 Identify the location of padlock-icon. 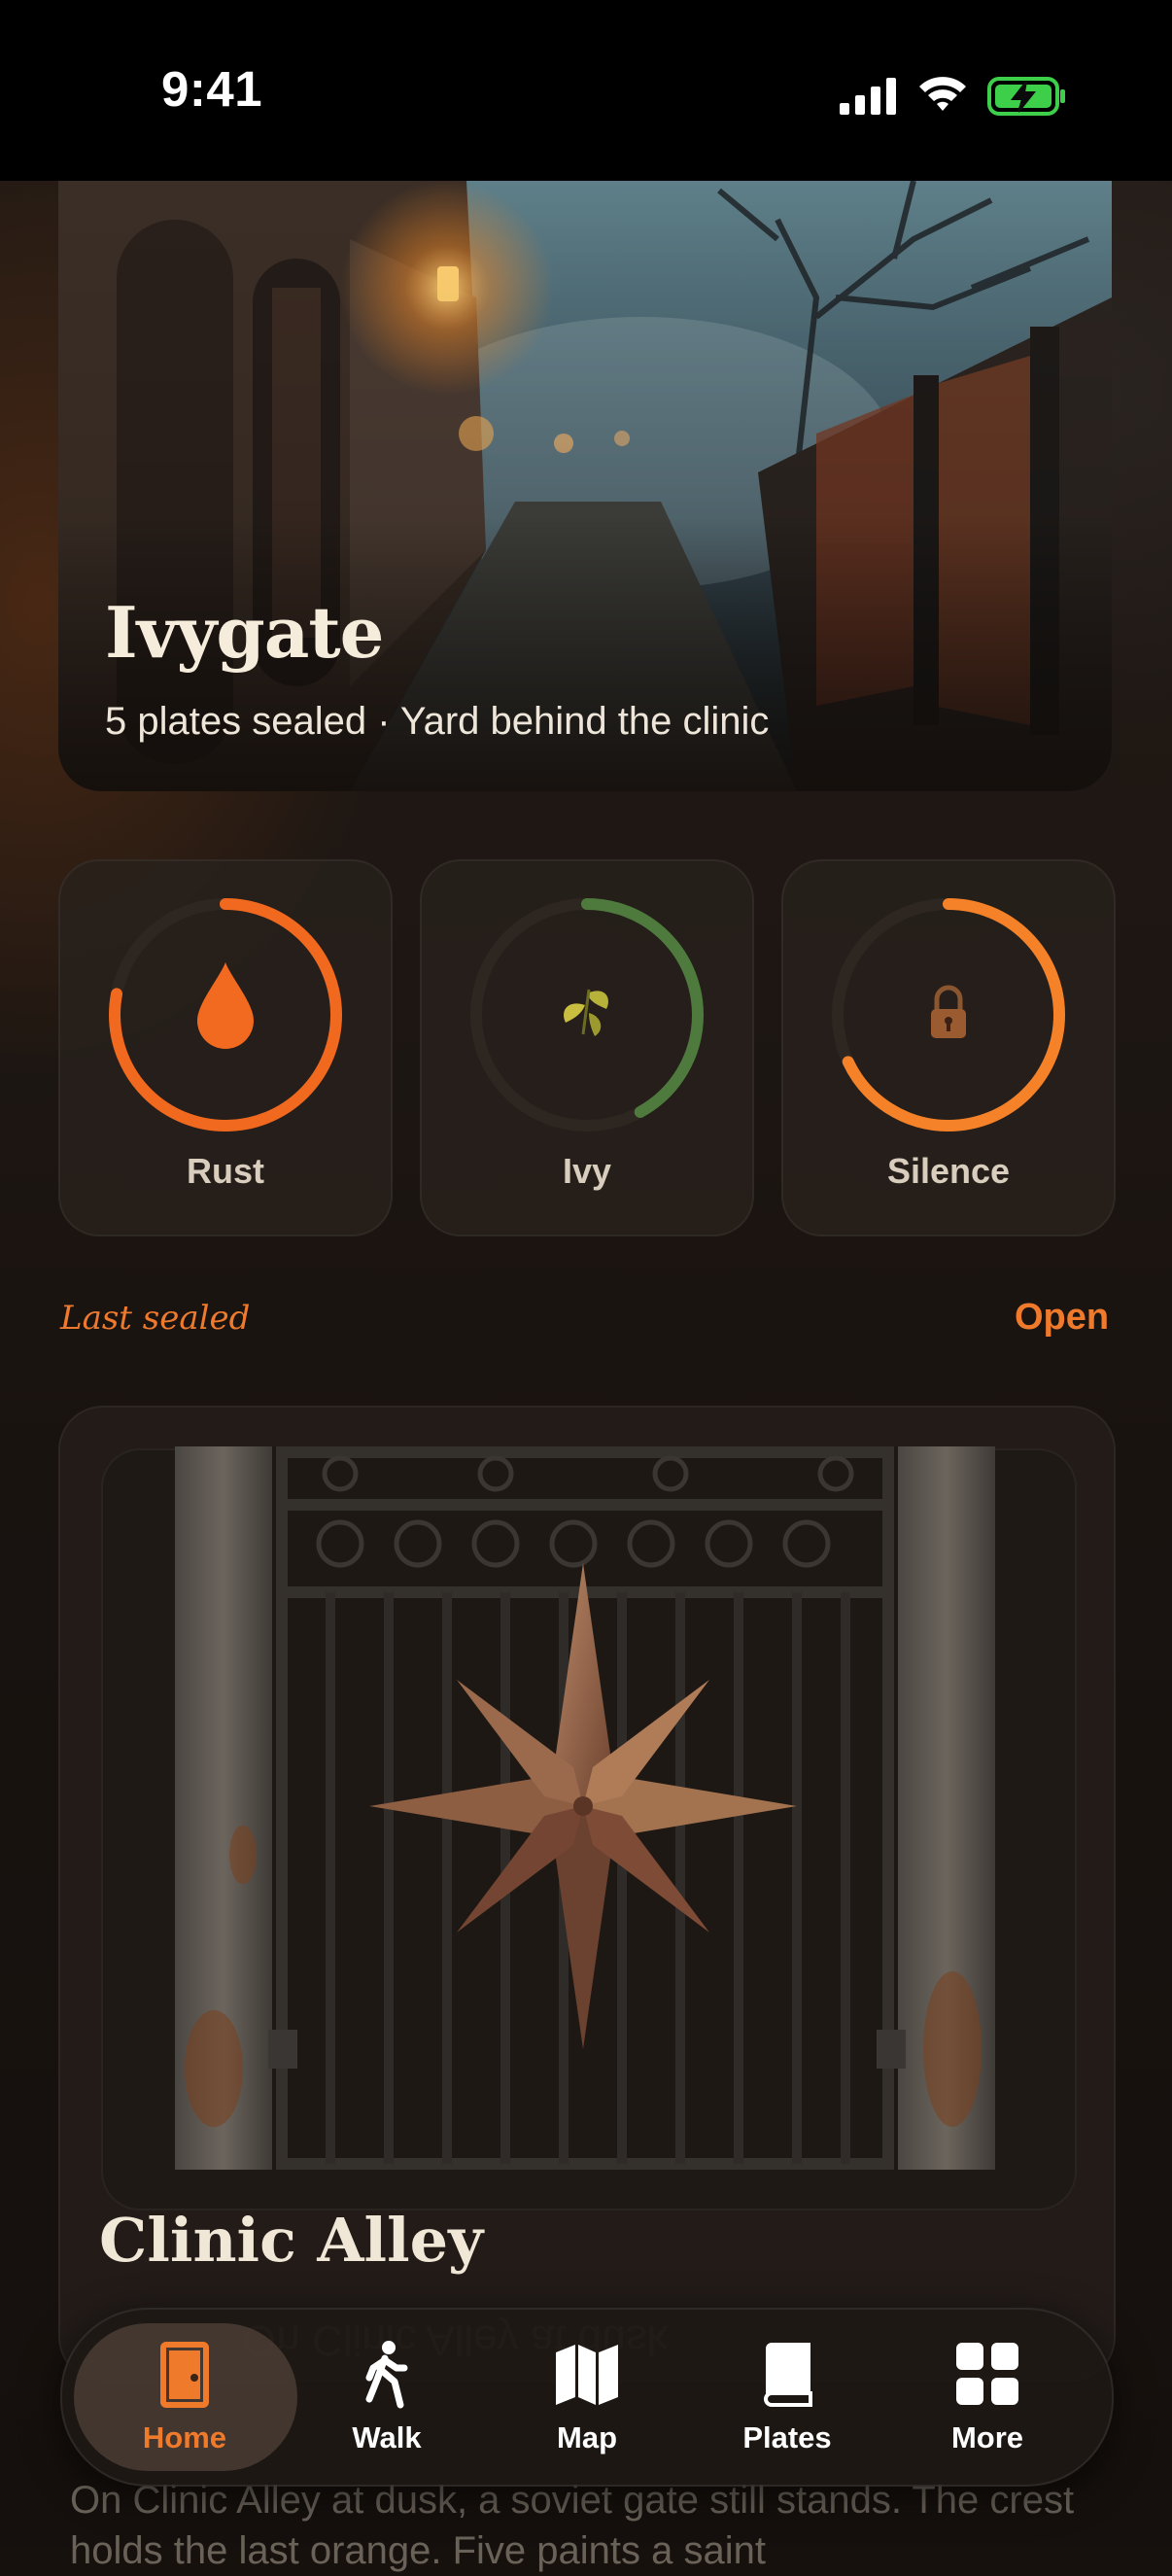
(949, 1011).